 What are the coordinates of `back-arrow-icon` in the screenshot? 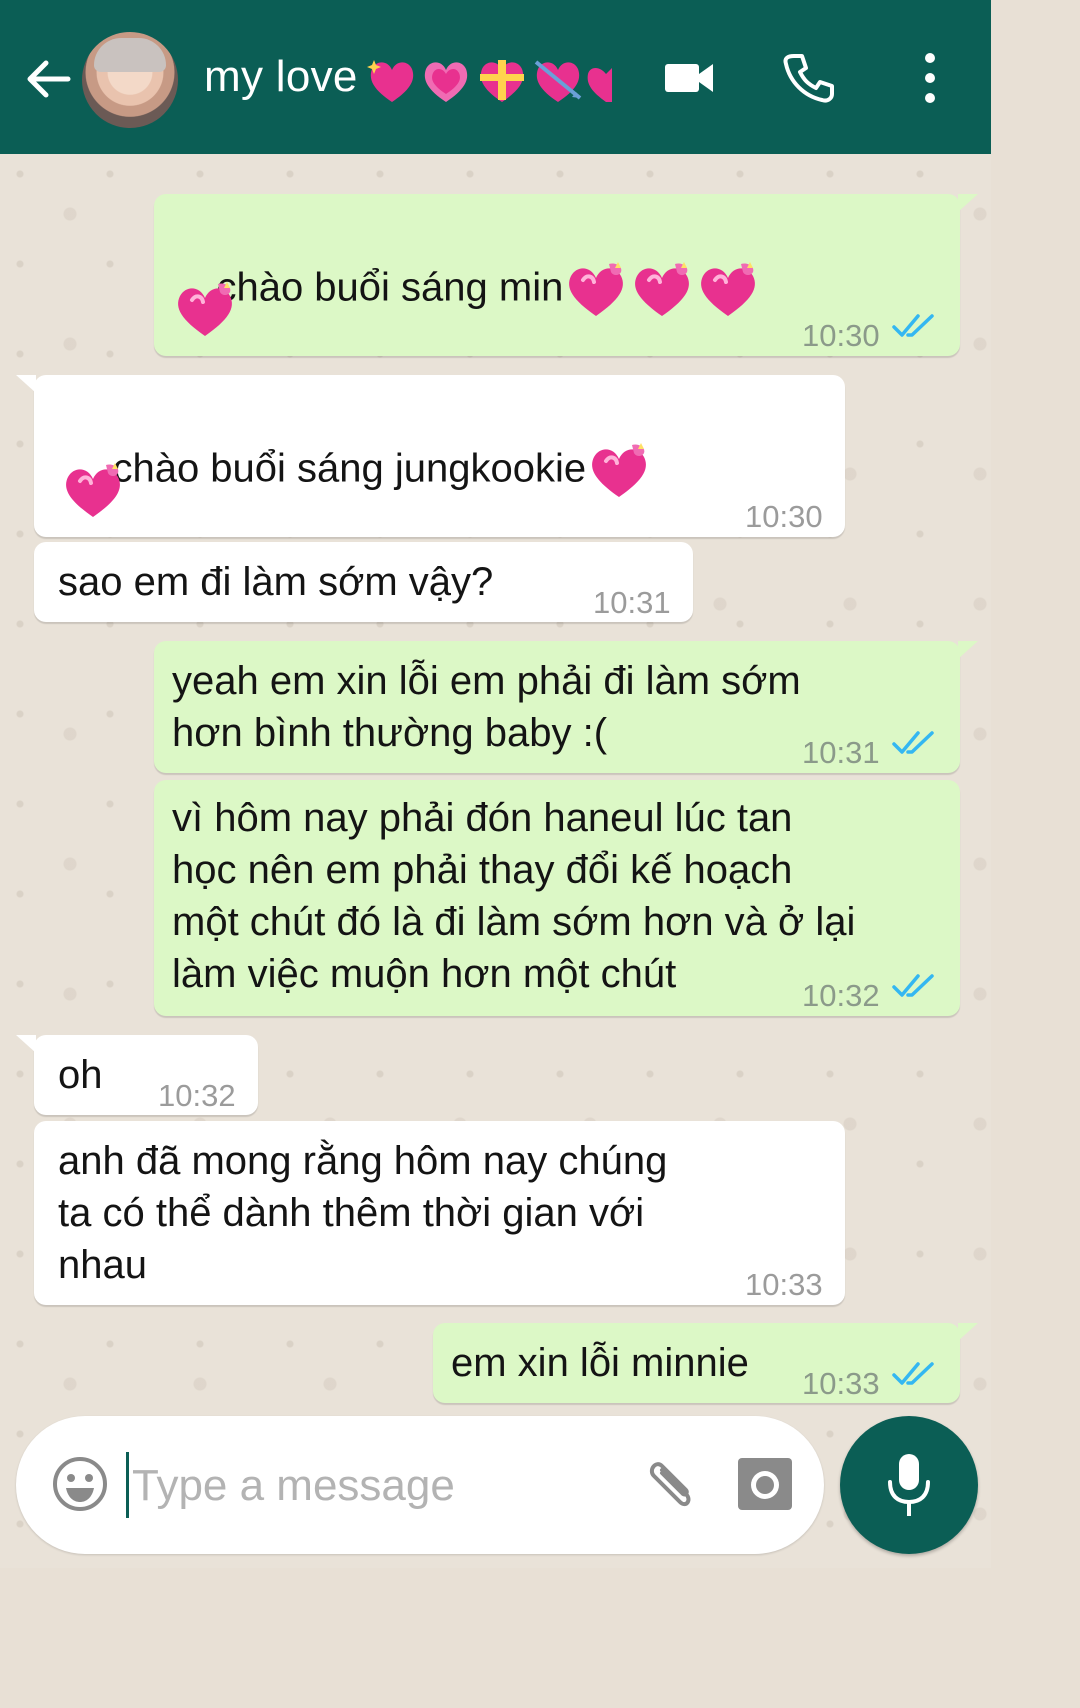 It's located at (48, 79).